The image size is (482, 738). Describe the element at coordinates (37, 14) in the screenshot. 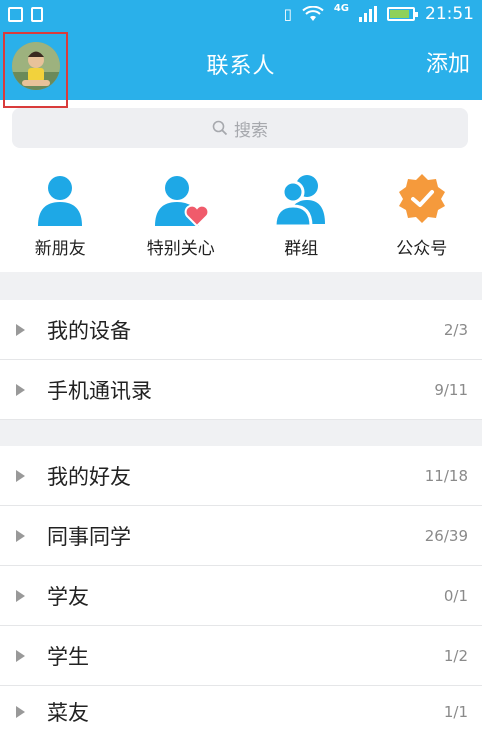

I see `sim-notification-icon` at that location.